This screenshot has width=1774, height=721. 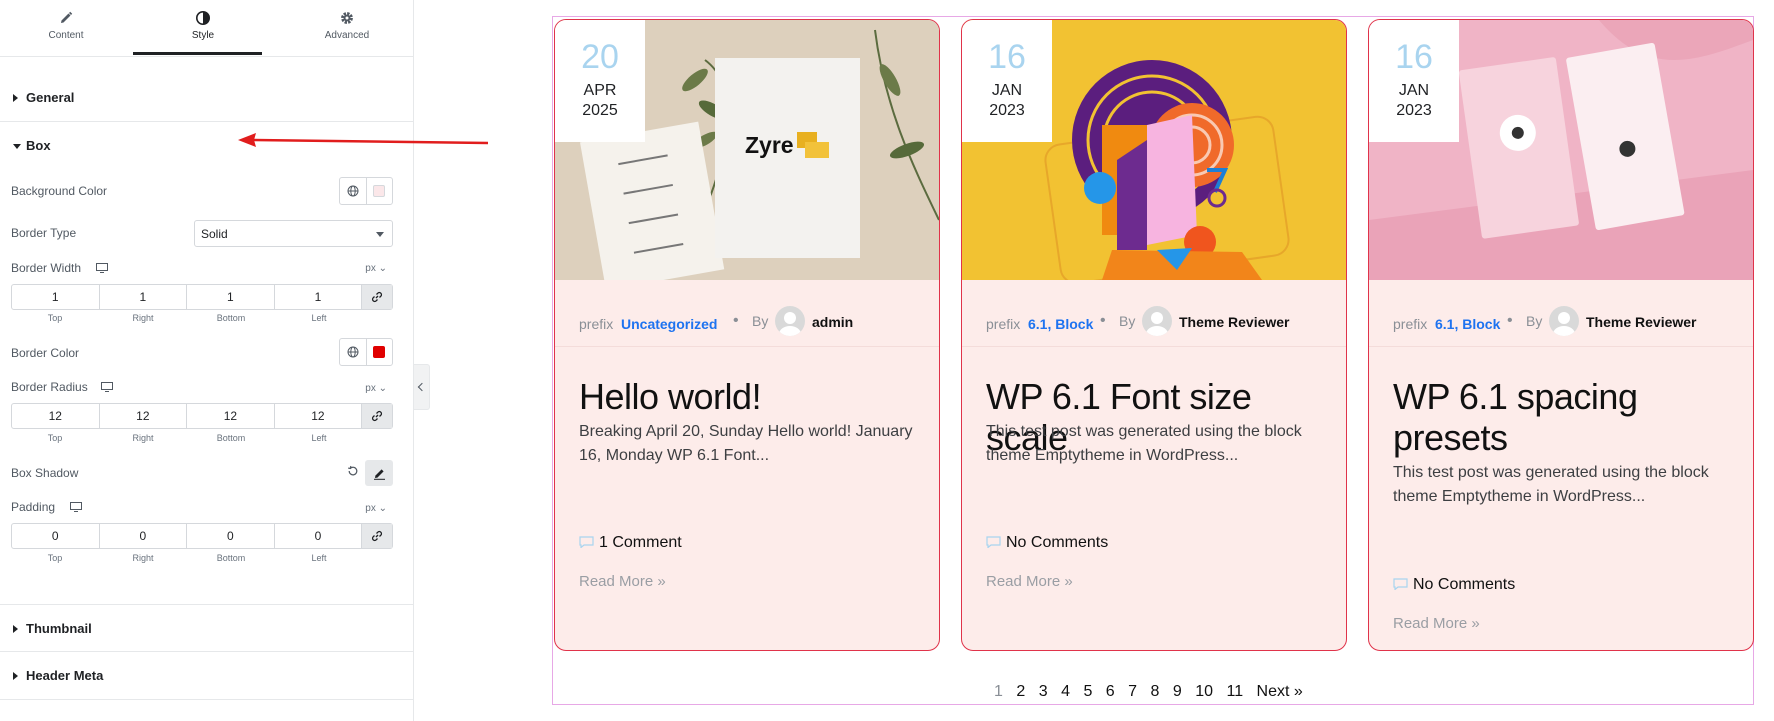 What do you see at coordinates (422, 387) in the screenshot?
I see `collapse-panel-button` at bounding box center [422, 387].